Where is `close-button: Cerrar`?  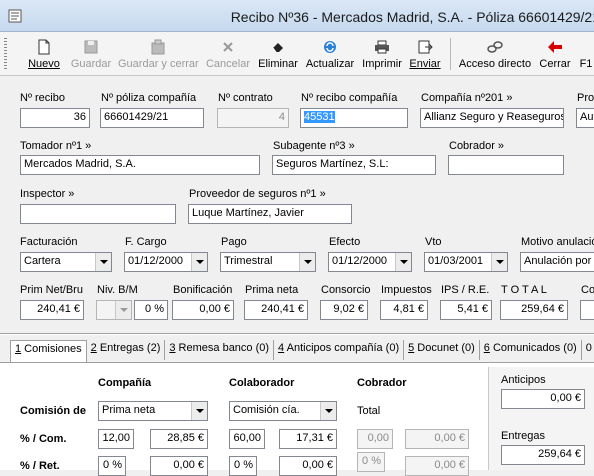
close-button: Cerrar is located at coordinates (555, 55).